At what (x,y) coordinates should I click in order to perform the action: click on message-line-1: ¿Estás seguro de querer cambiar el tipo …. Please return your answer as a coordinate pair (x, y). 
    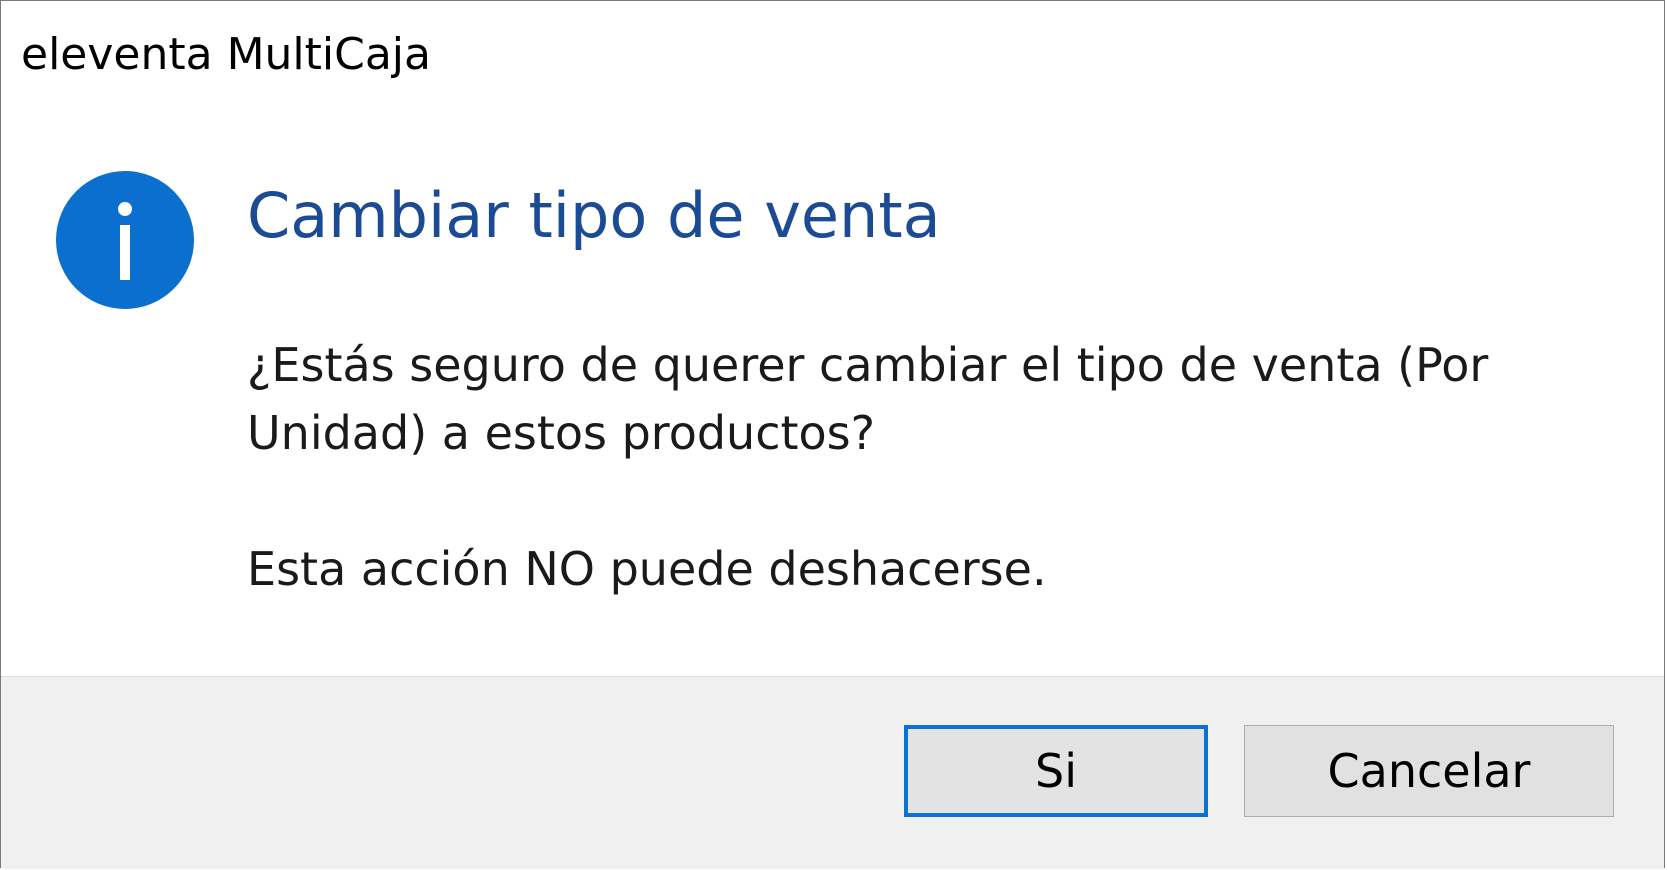
    Looking at the image, I should click on (868, 365).